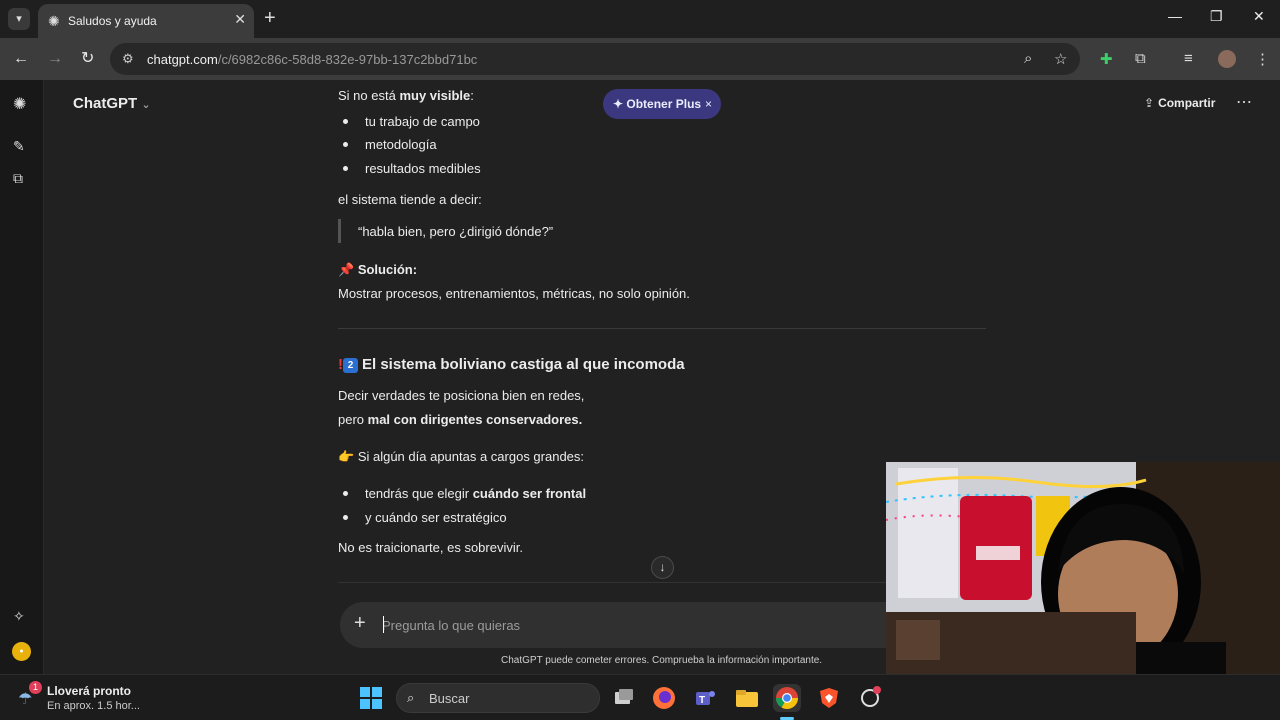  Describe the element at coordinates (22, 377) in the screenshot. I see `chatgpt-sidebar: ✺ ✎ ⧉ ✧ ●` at that location.